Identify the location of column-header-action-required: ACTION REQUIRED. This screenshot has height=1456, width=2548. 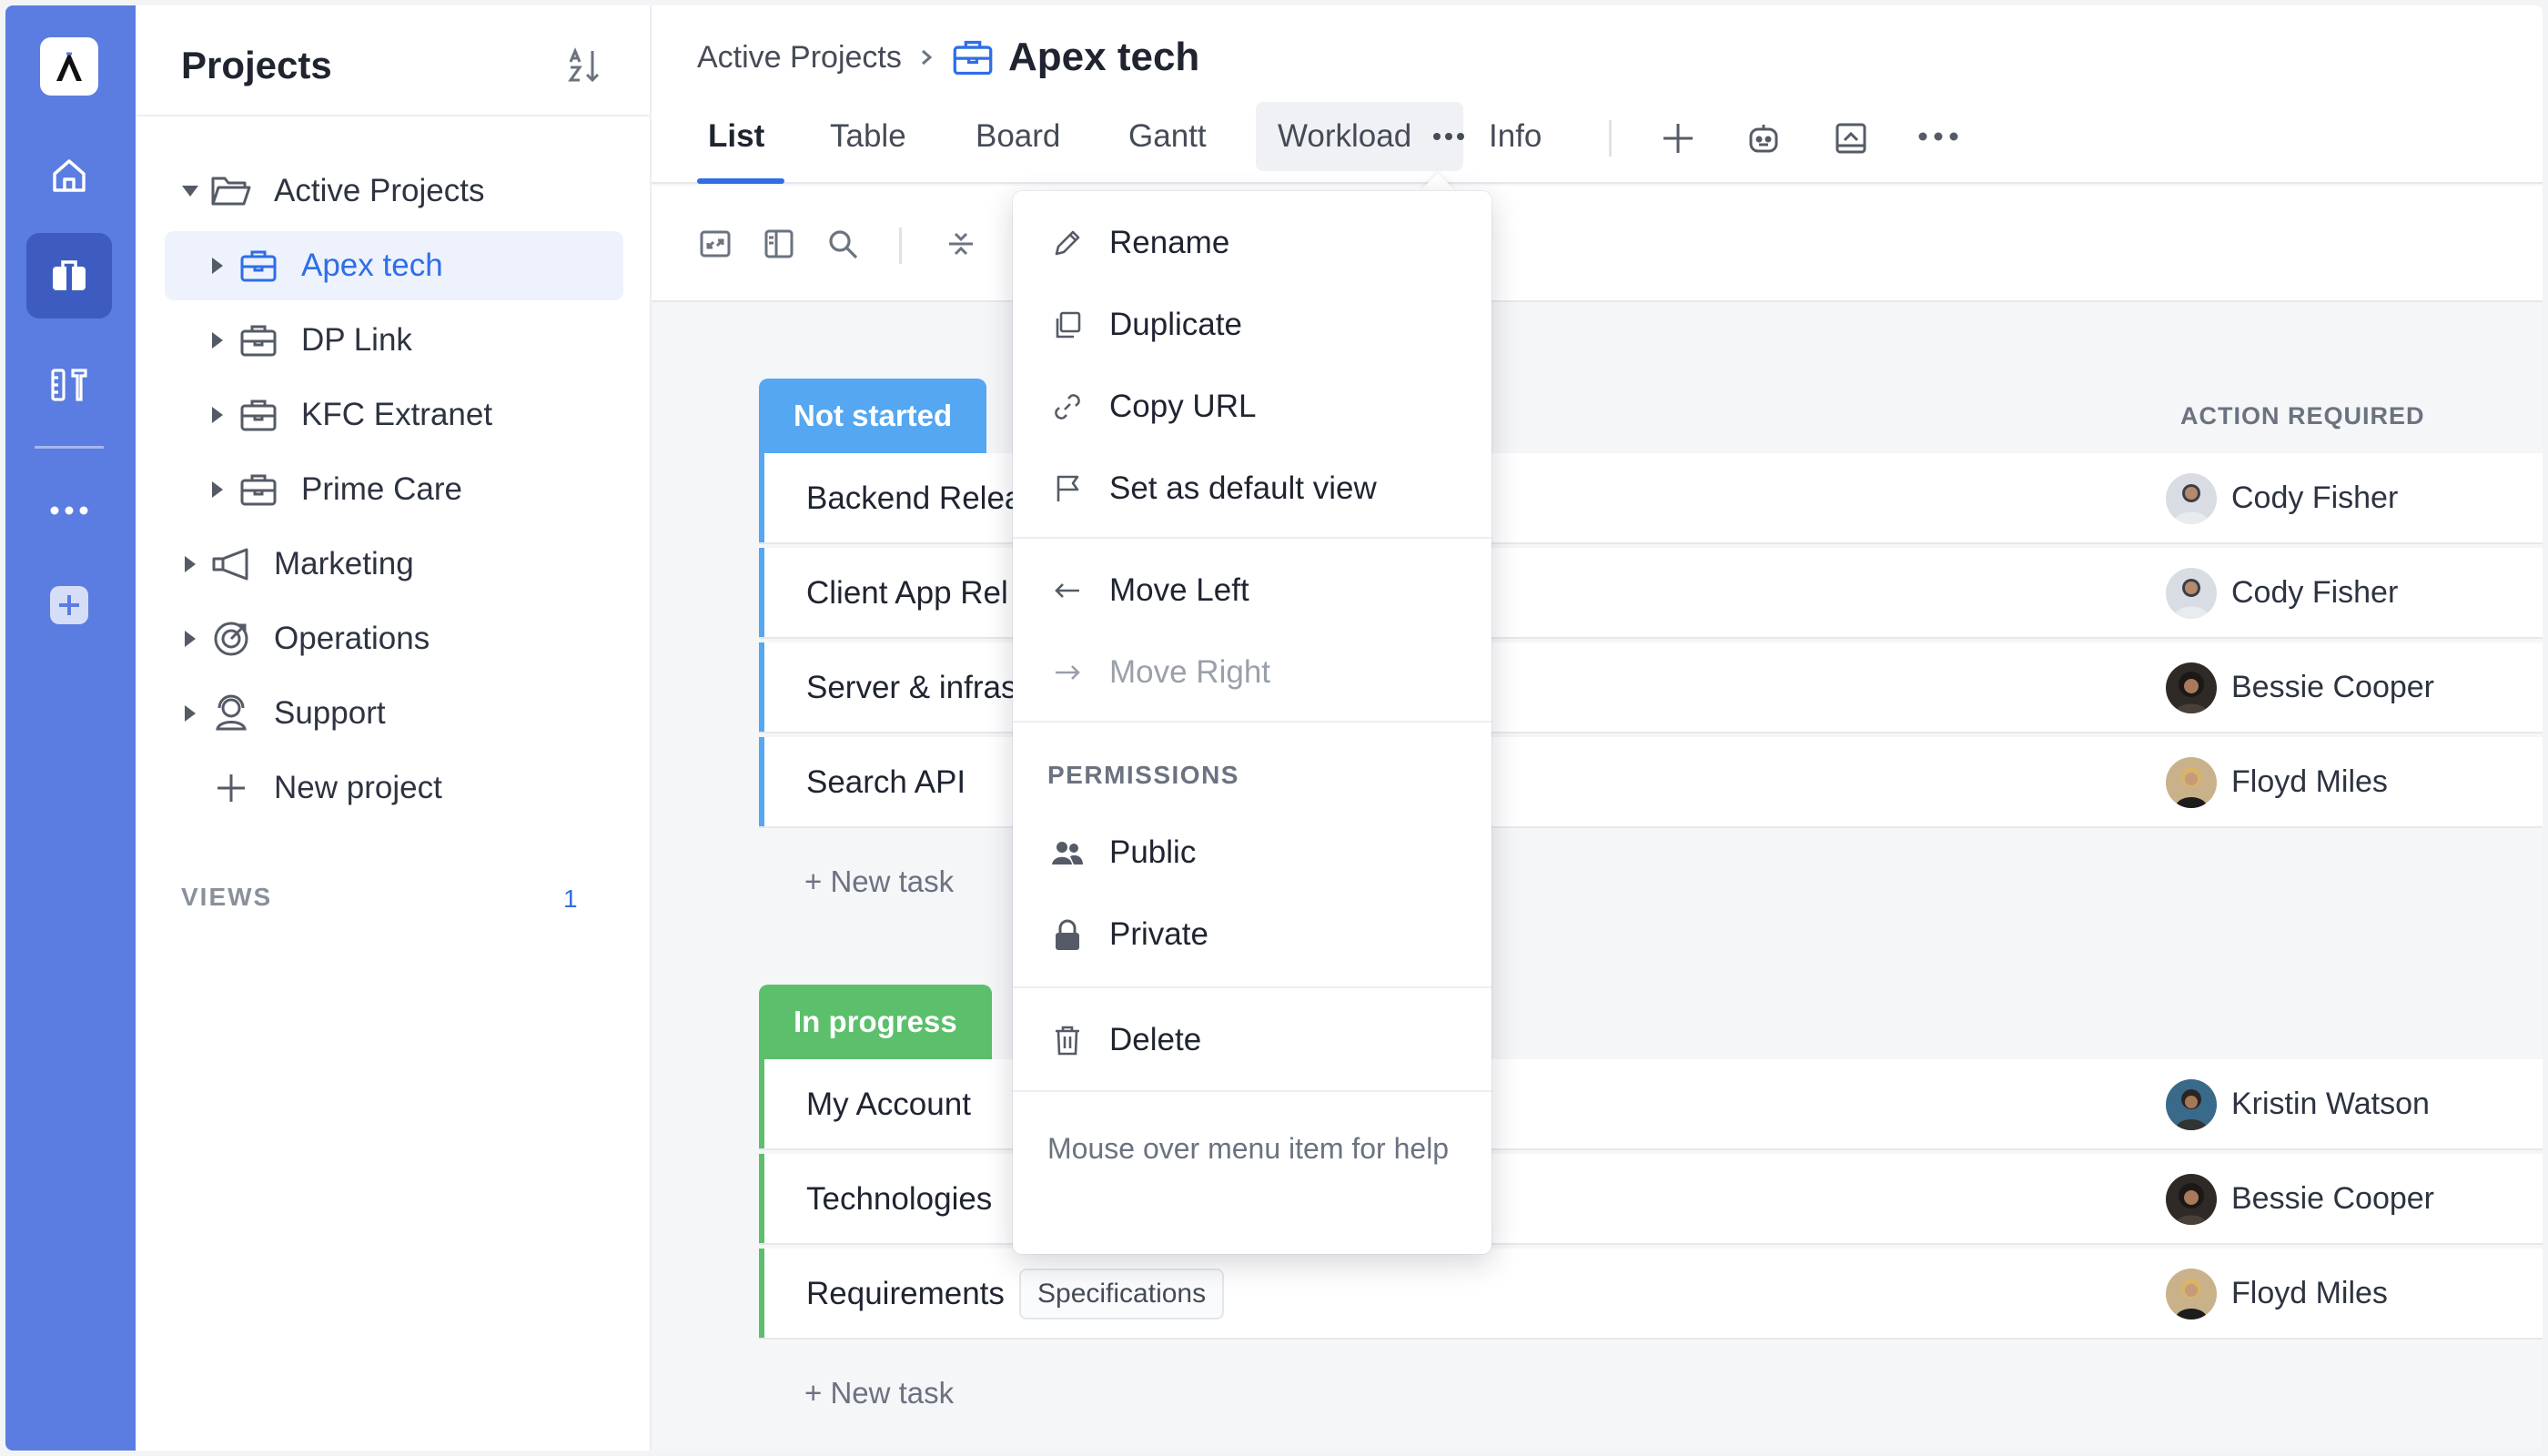
(2303, 416).